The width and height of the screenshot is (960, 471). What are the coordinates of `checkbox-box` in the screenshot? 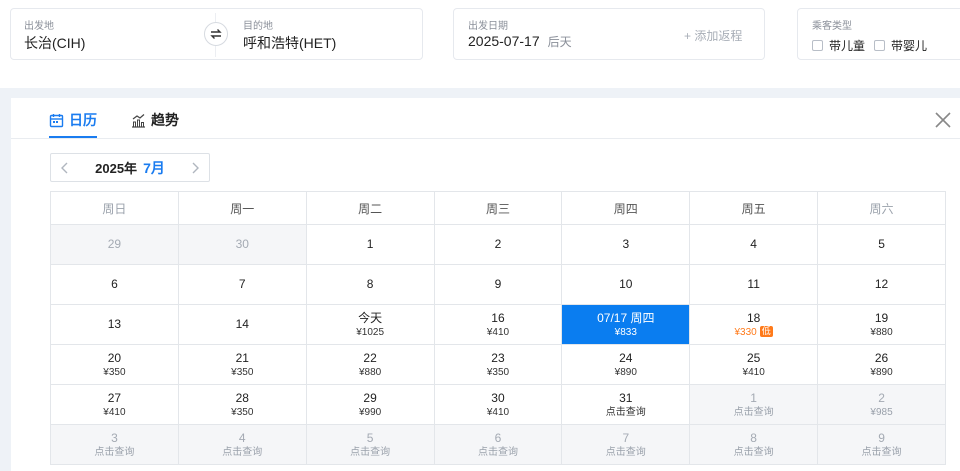 It's located at (817, 45).